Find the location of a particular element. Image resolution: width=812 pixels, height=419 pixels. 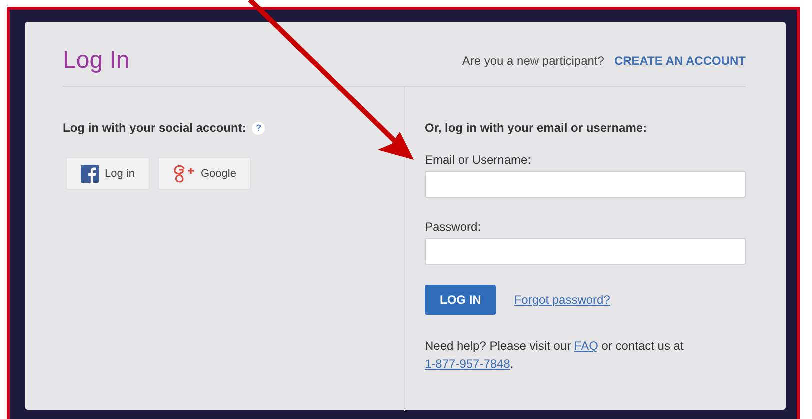

help-link: 1-877-957-7848 is located at coordinates (467, 364).